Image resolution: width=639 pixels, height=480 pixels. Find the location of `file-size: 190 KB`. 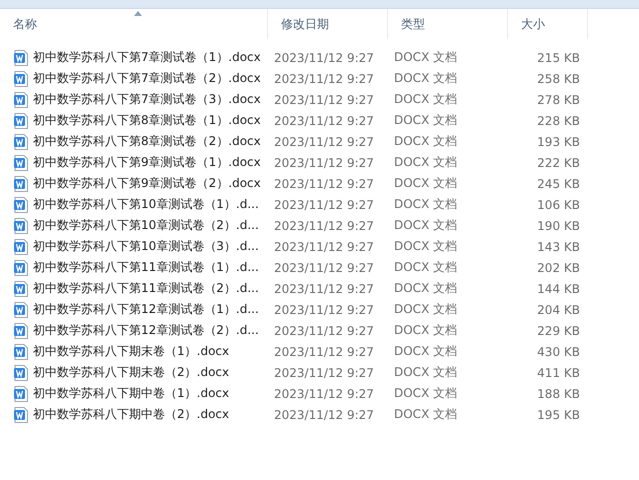

file-size: 190 KB is located at coordinates (558, 225).